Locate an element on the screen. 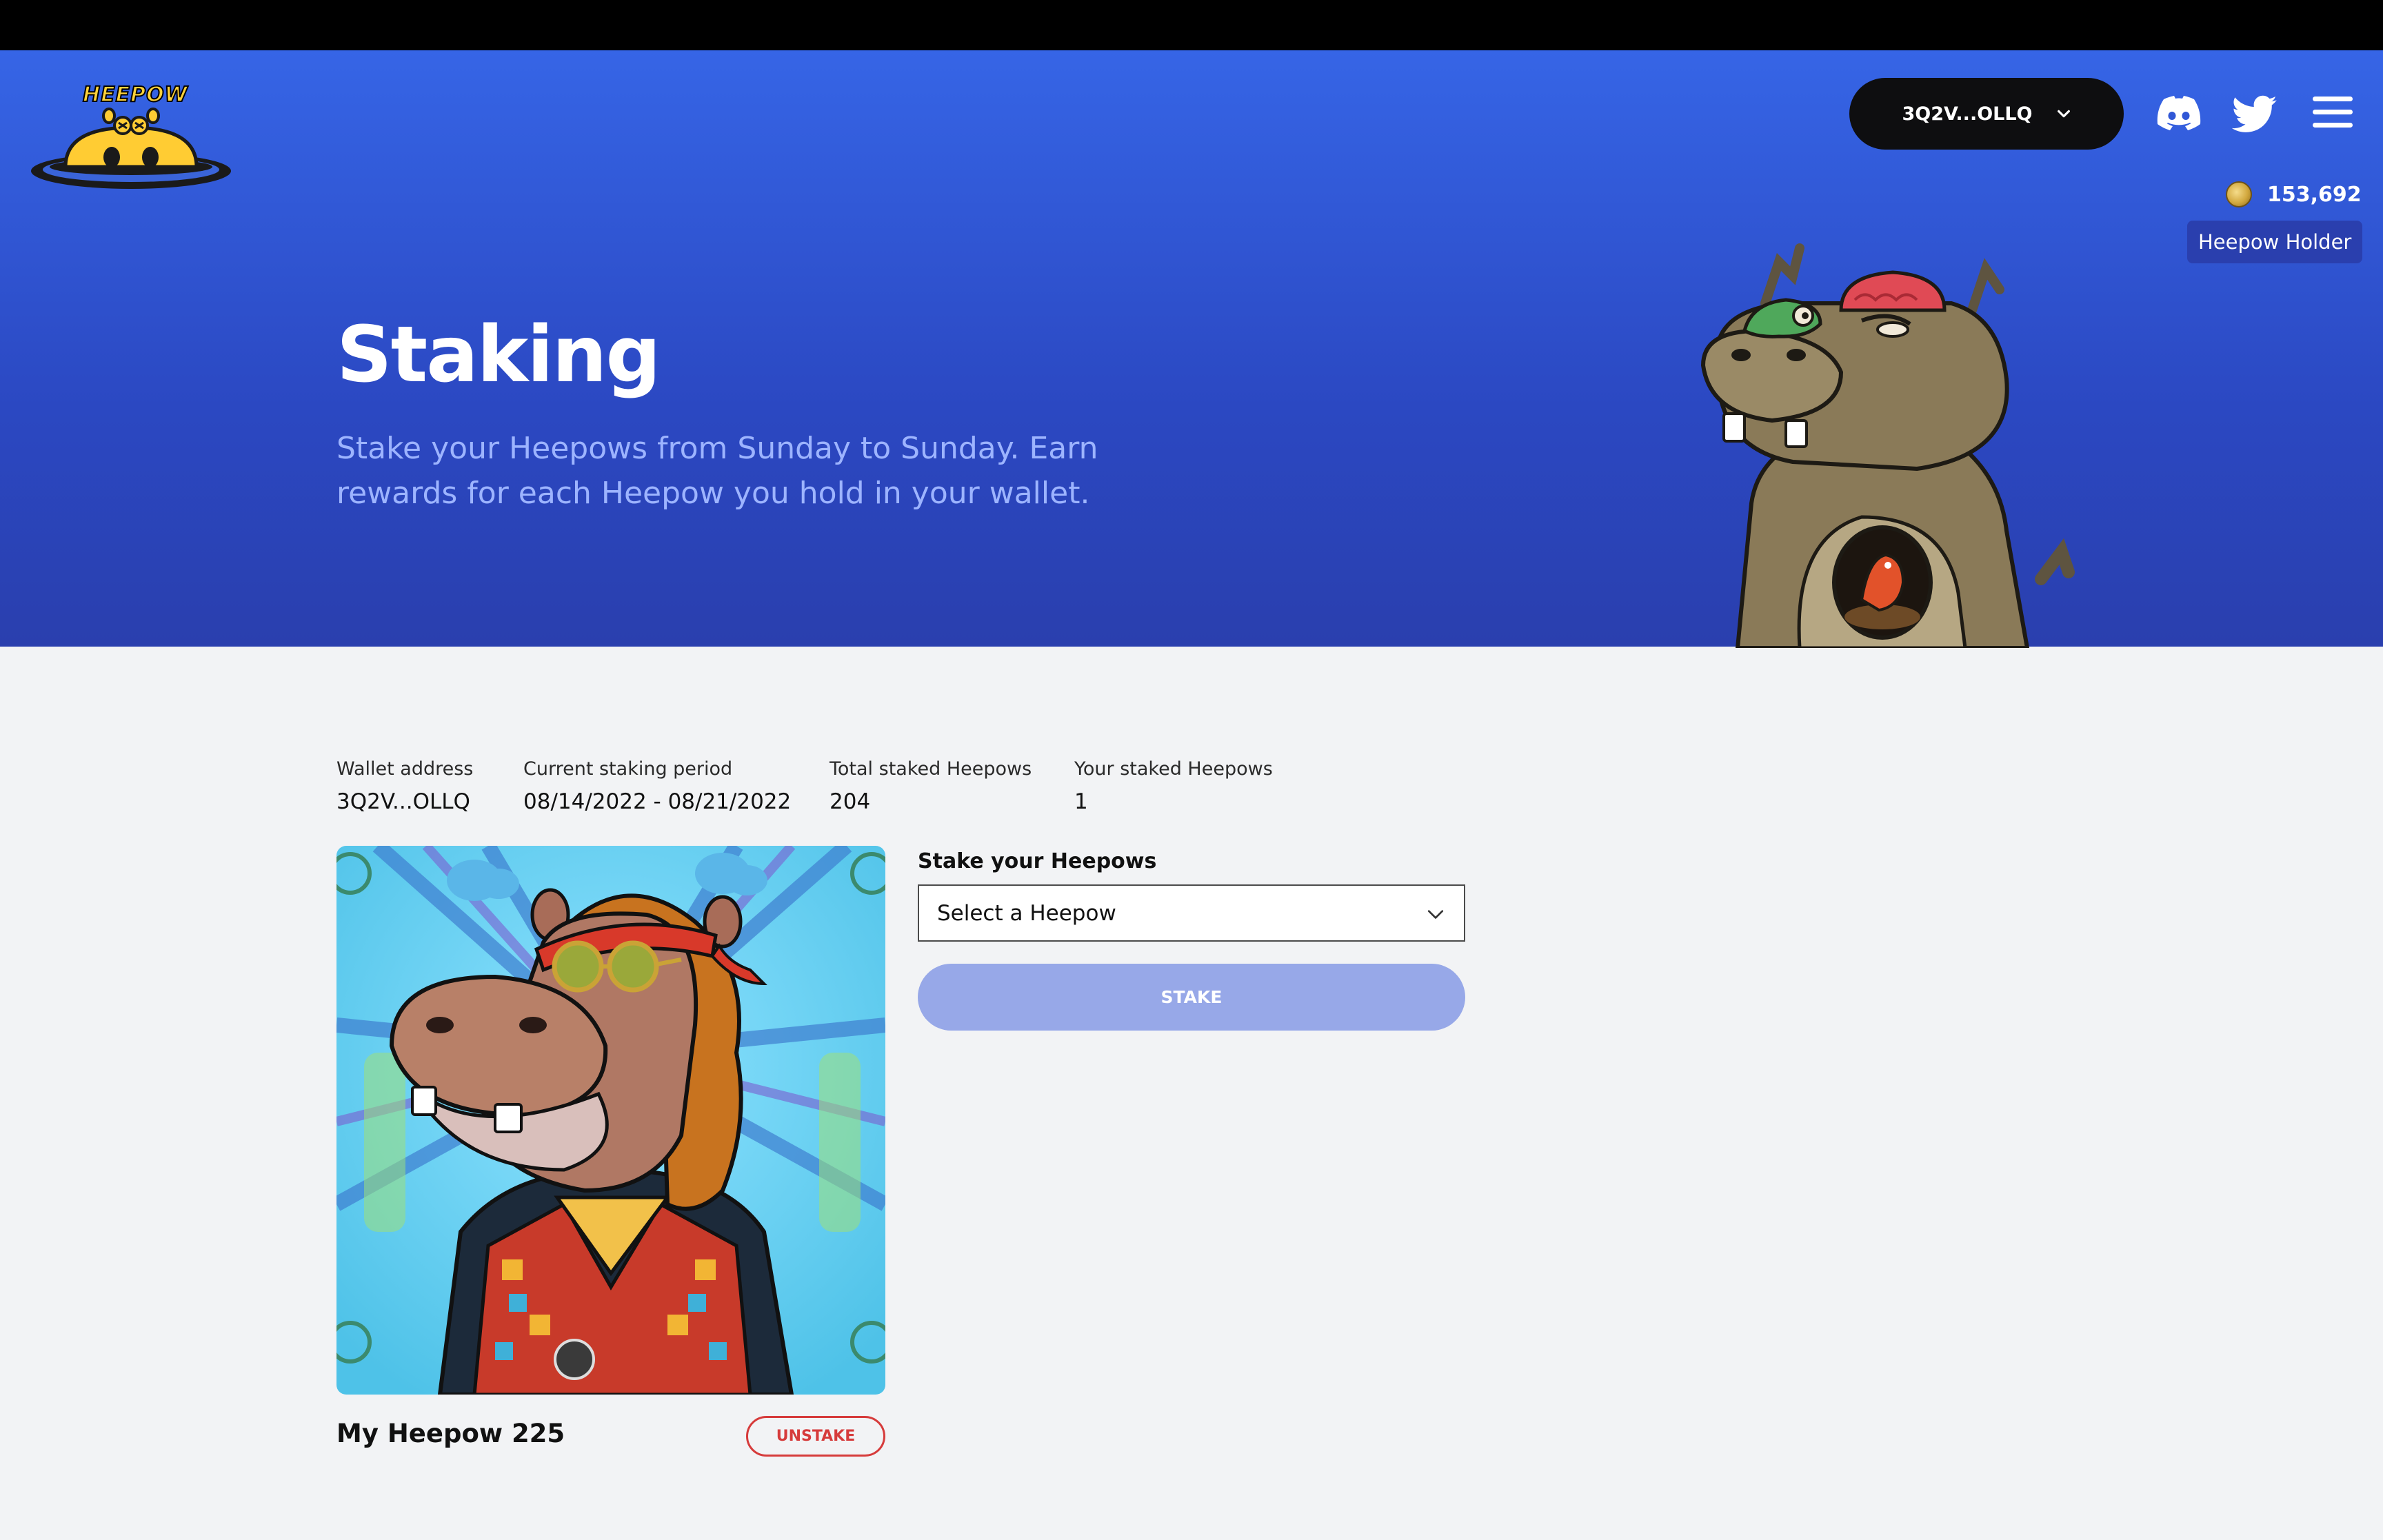 The width and height of the screenshot is (2383, 1540). heepow-logo: HEEPOW is located at coordinates (131, 139).